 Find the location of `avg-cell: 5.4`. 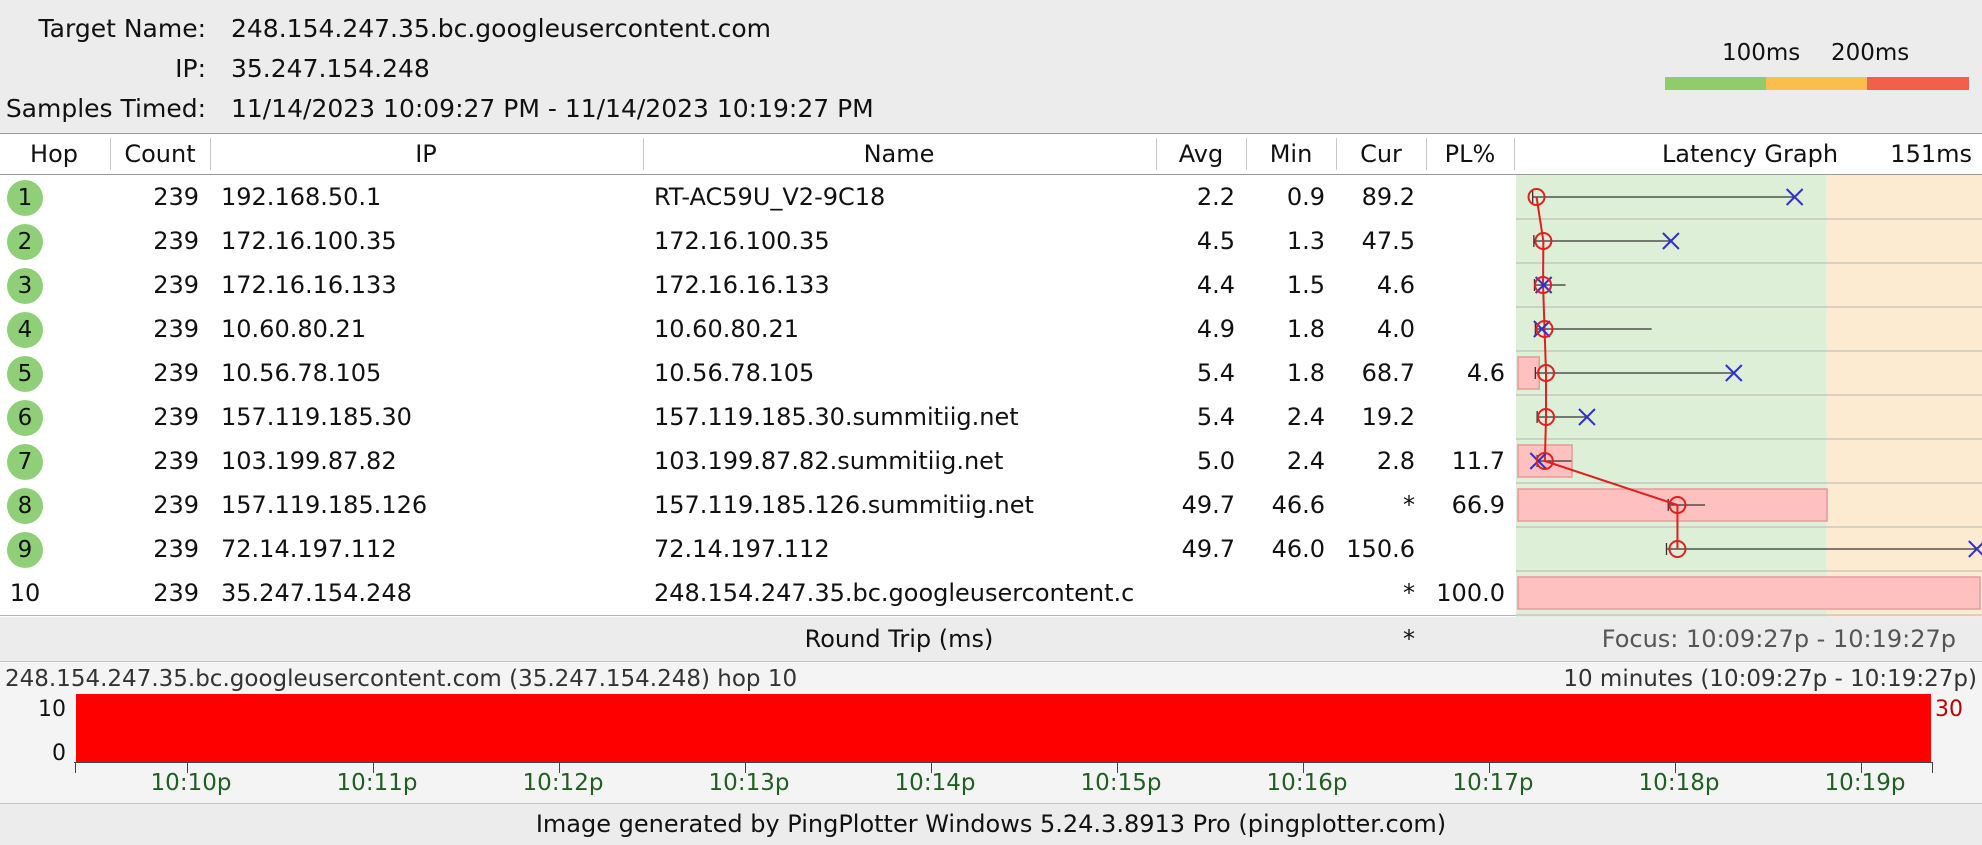

avg-cell: 5.4 is located at coordinates (1215, 373).